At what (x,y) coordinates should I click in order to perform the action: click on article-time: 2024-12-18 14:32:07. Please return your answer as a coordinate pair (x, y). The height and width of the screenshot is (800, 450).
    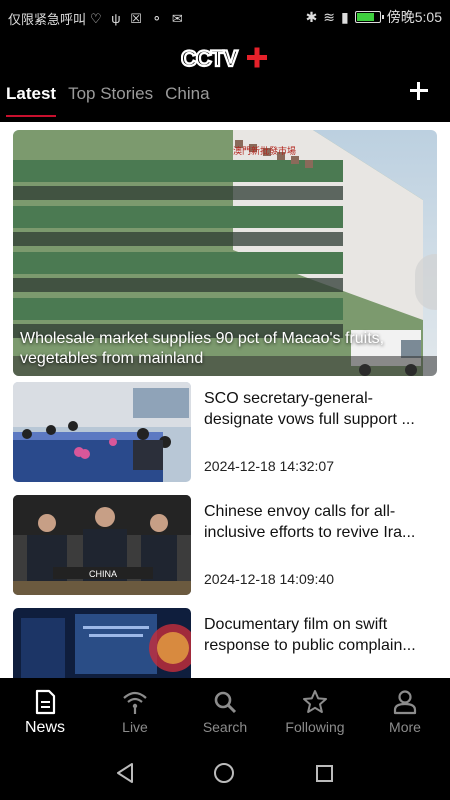
    Looking at the image, I should click on (269, 466).